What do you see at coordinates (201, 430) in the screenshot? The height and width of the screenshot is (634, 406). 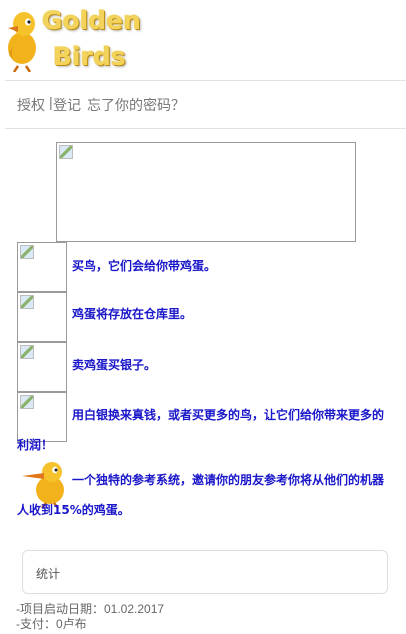 I see `promo-item-4: 用白银换来真钱，或者买更多的鸟，让它们给你带来更多的利润！` at bounding box center [201, 430].